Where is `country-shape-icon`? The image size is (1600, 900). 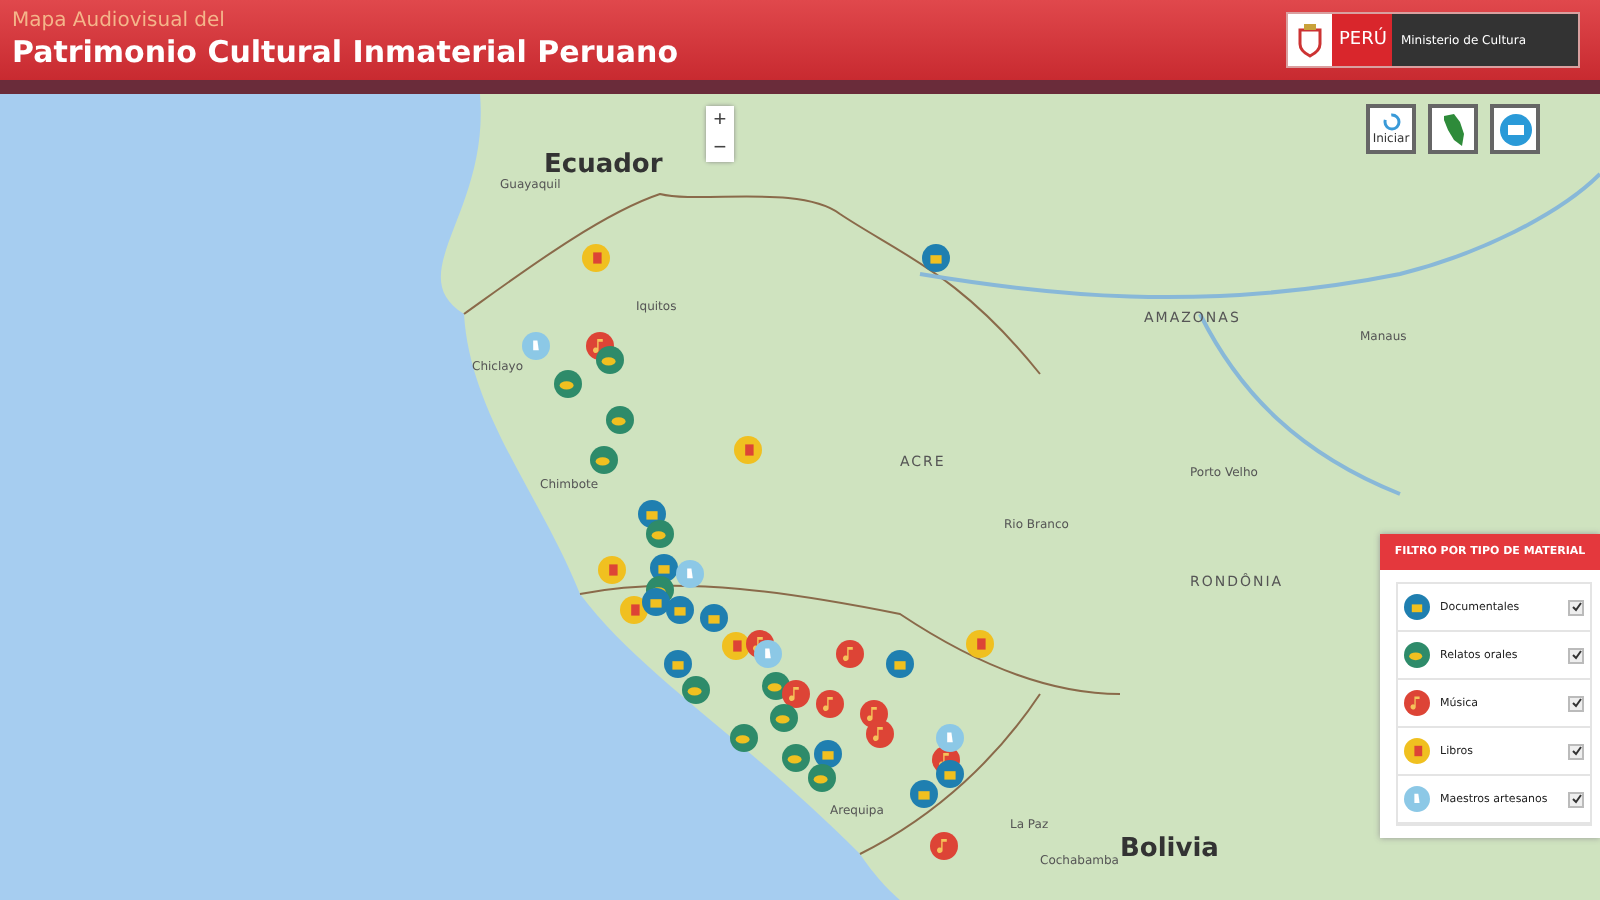 country-shape-icon is located at coordinates (1453, 129).